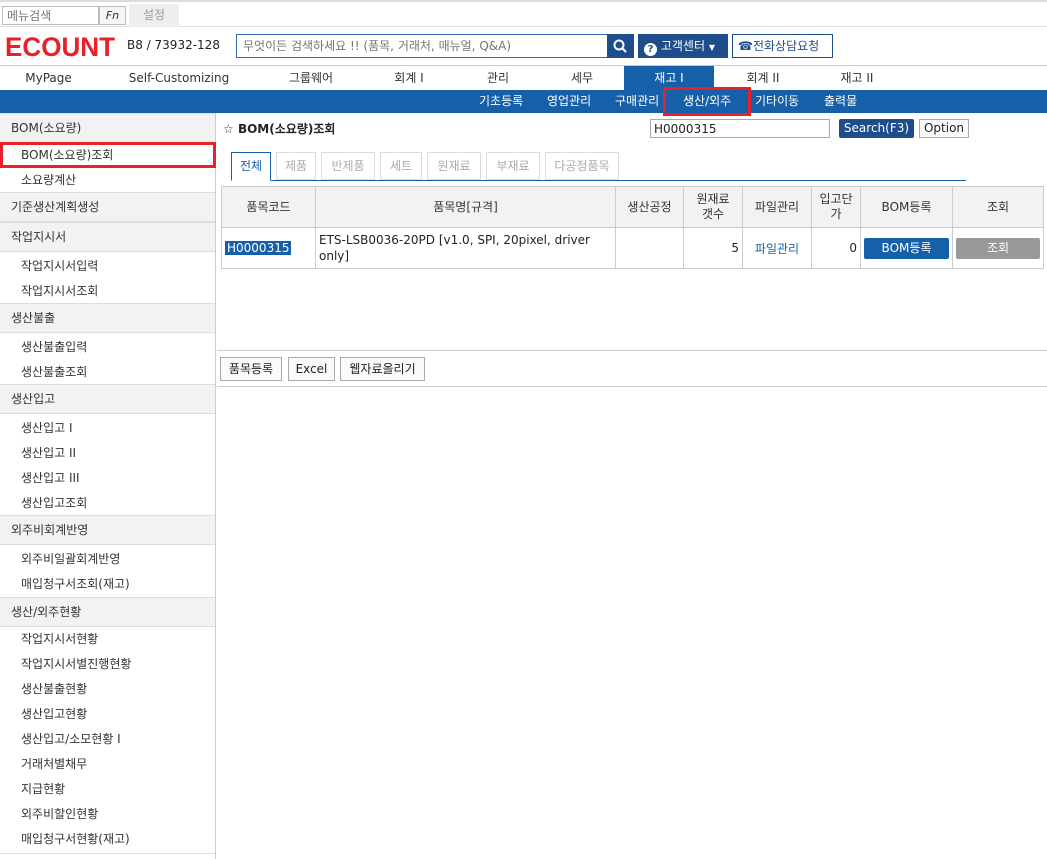 The image size is (1047, 859). I want to click on tab-set: 세트, so click(401, 166).